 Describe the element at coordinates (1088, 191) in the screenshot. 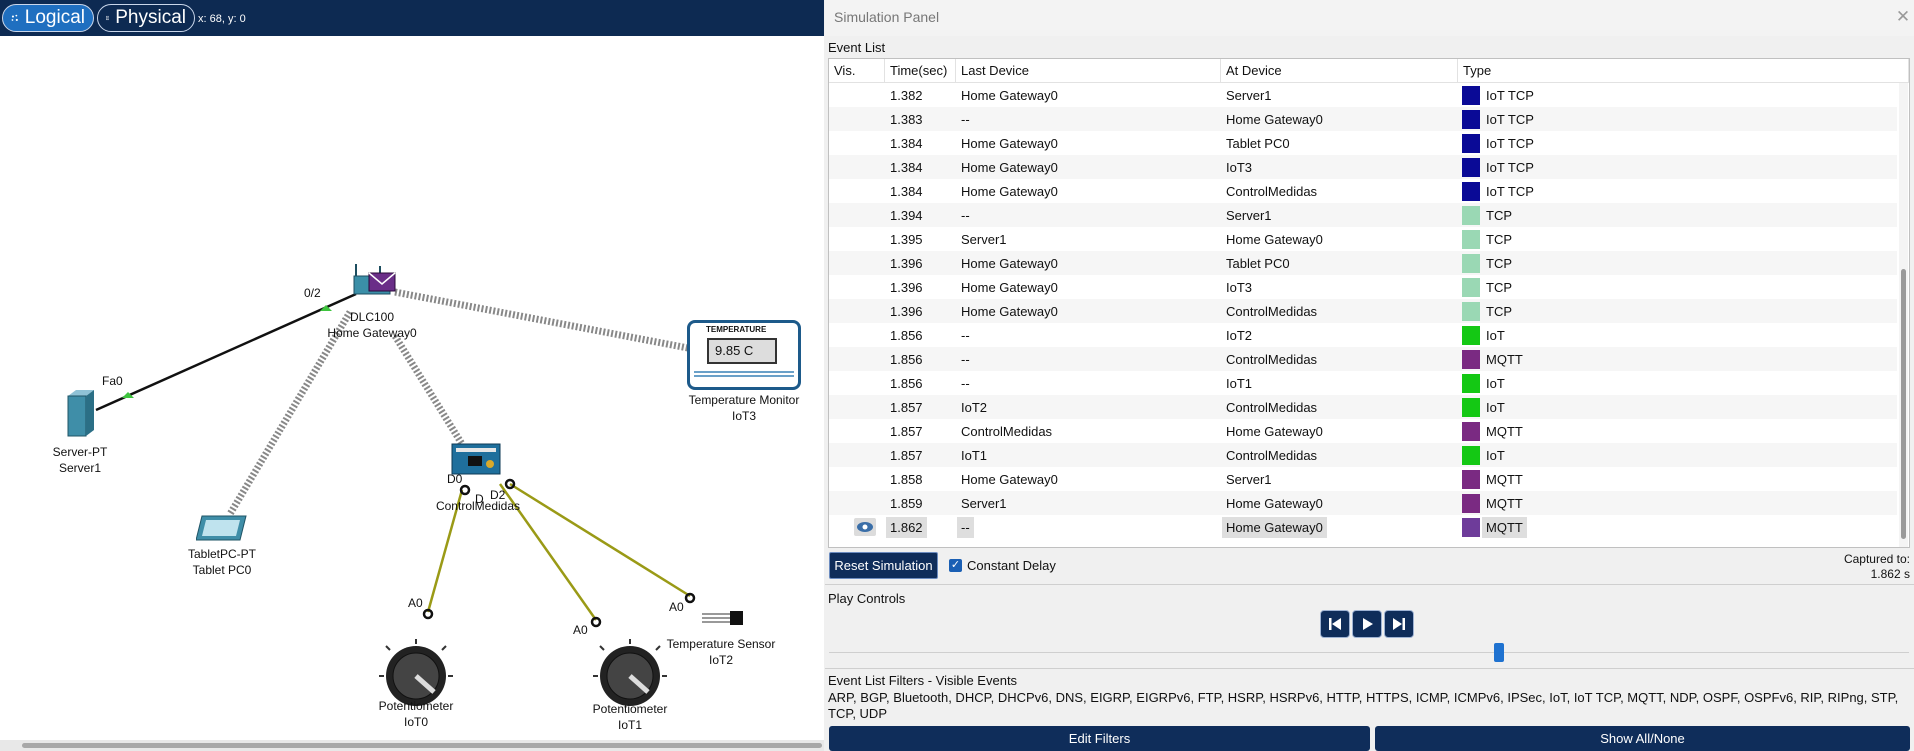

I see `event-last-device: Home Gateway0` at that location.